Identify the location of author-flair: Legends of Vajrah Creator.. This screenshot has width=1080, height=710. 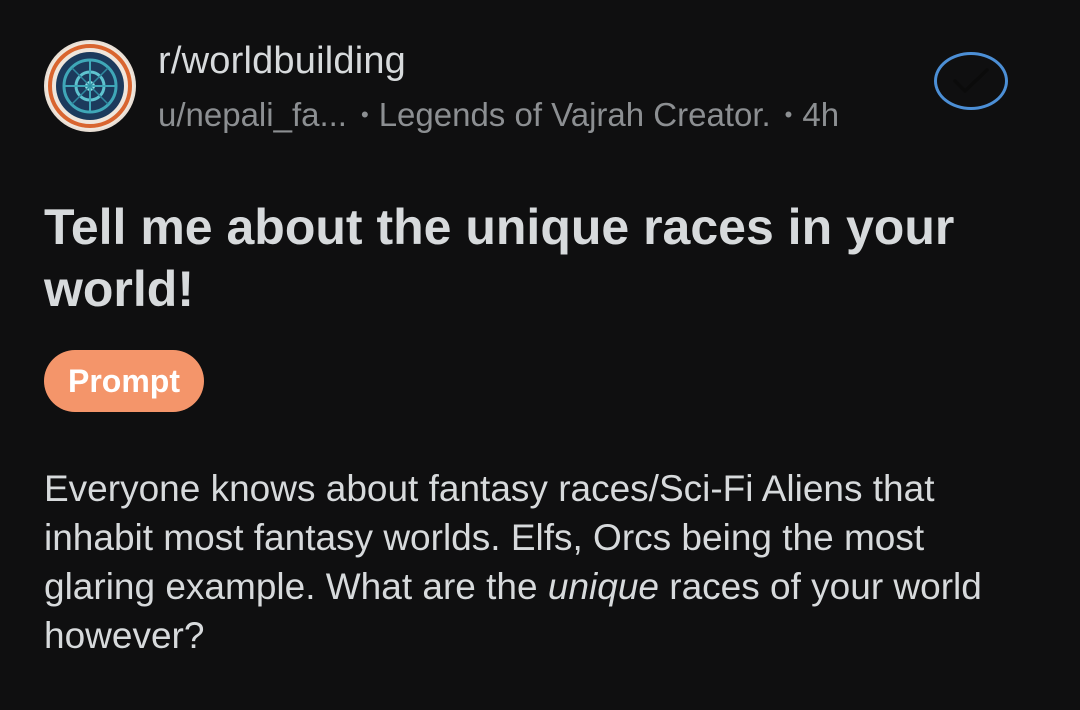
(574, 114).